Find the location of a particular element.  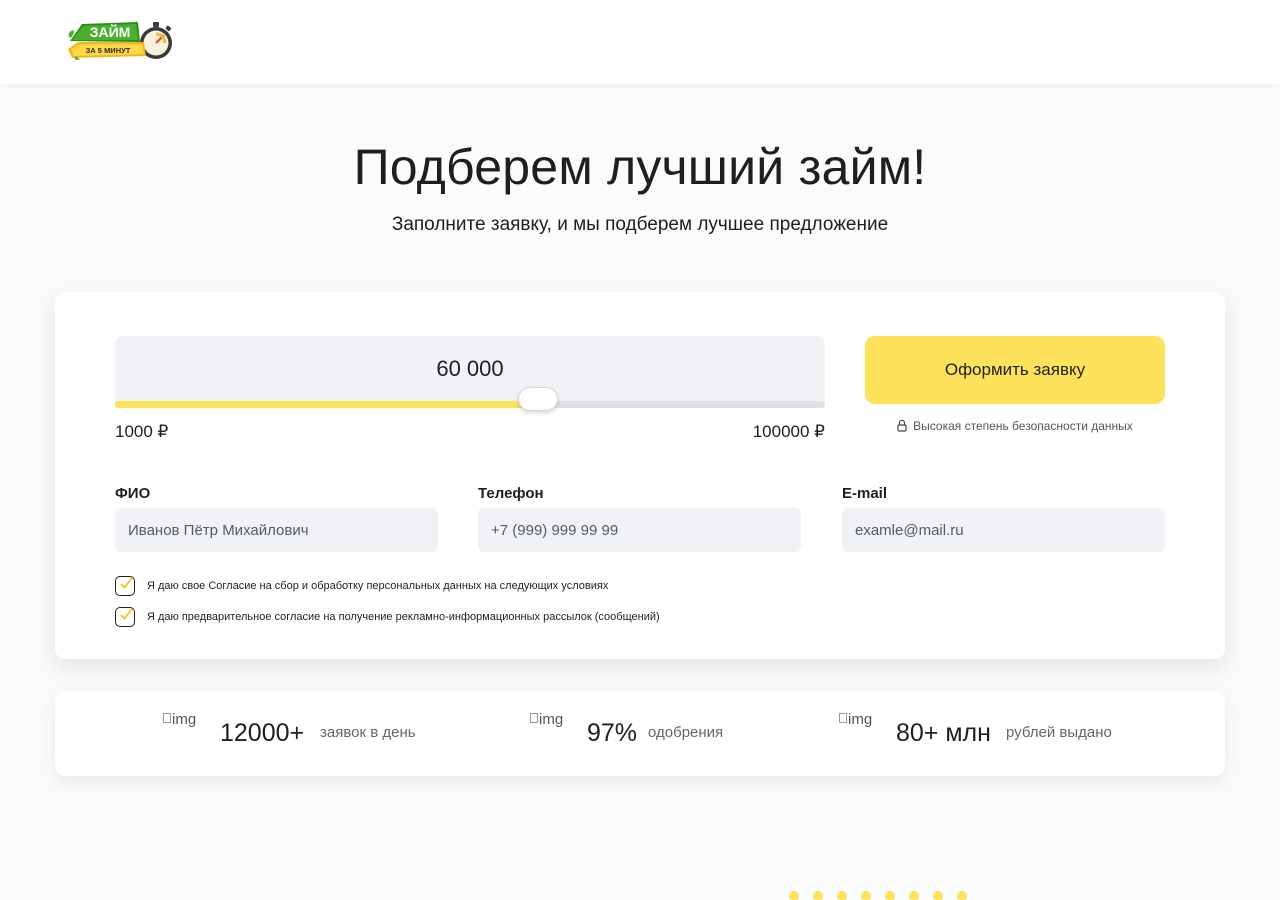

amount-min-label: 1000 ₽ is located at coordinates (142, 431).